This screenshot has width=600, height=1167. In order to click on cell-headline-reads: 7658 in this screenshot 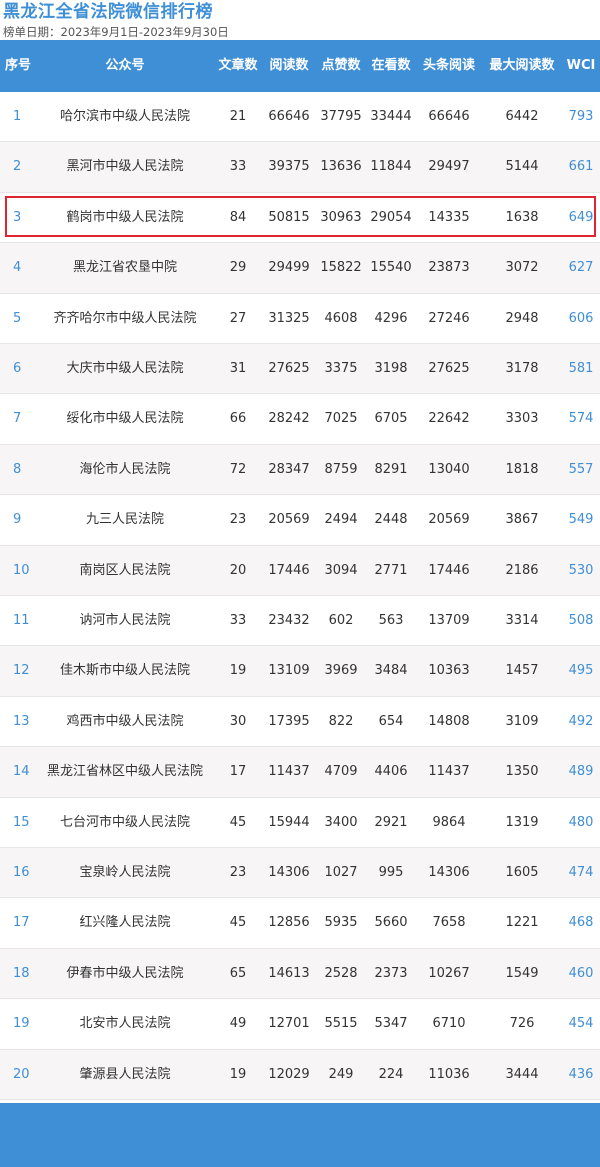, I will do `click(449, 923)`.